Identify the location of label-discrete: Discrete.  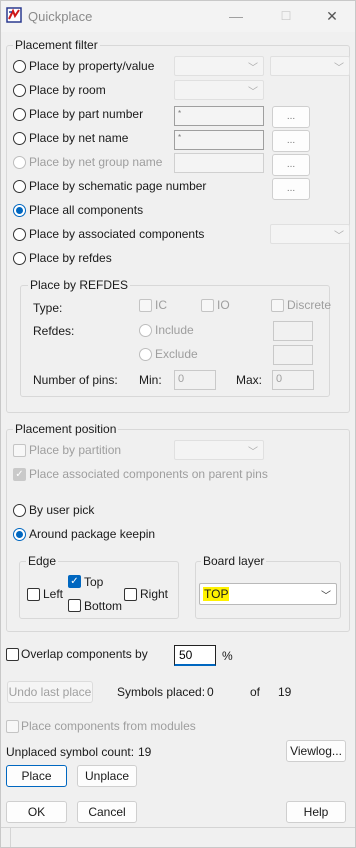
(309, 305).